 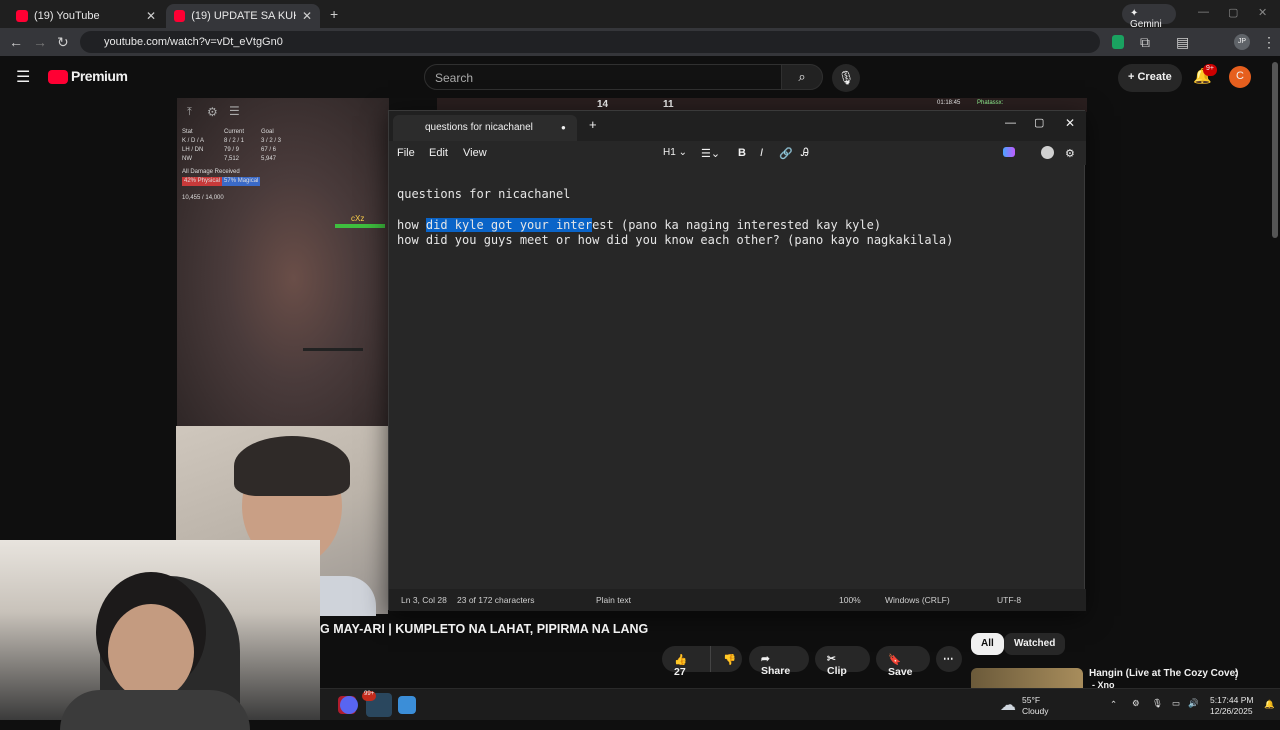 What do you see at coordinates (1039, 122) in the screenshot?
I see `notepad-maximize-icon: ▢` at bounding box center [1039, 122].